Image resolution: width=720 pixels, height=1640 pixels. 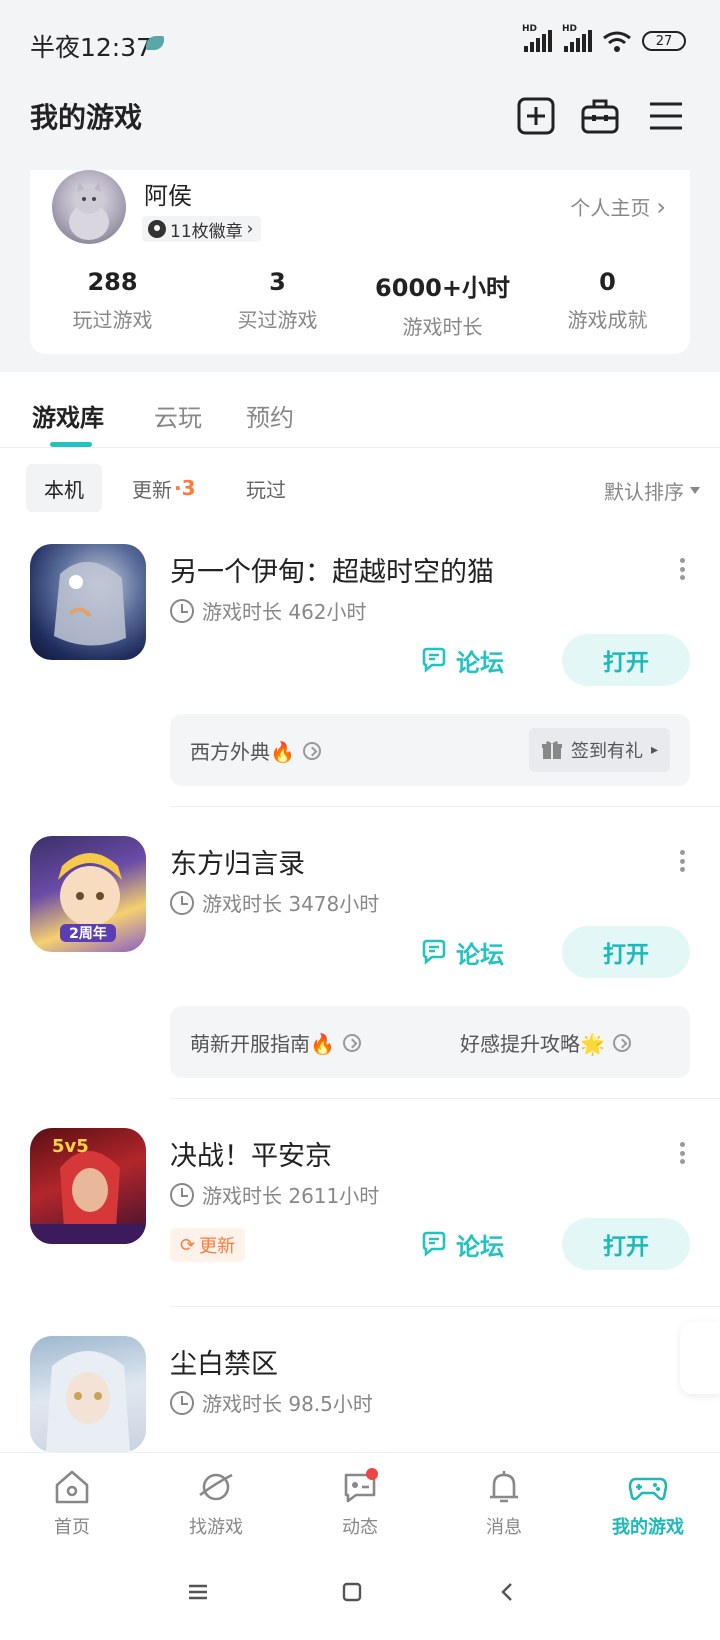 What do you see at coordinates (508, 1592) in the screenshot?
I see `back-icon` at bounding box center [508, 1592].